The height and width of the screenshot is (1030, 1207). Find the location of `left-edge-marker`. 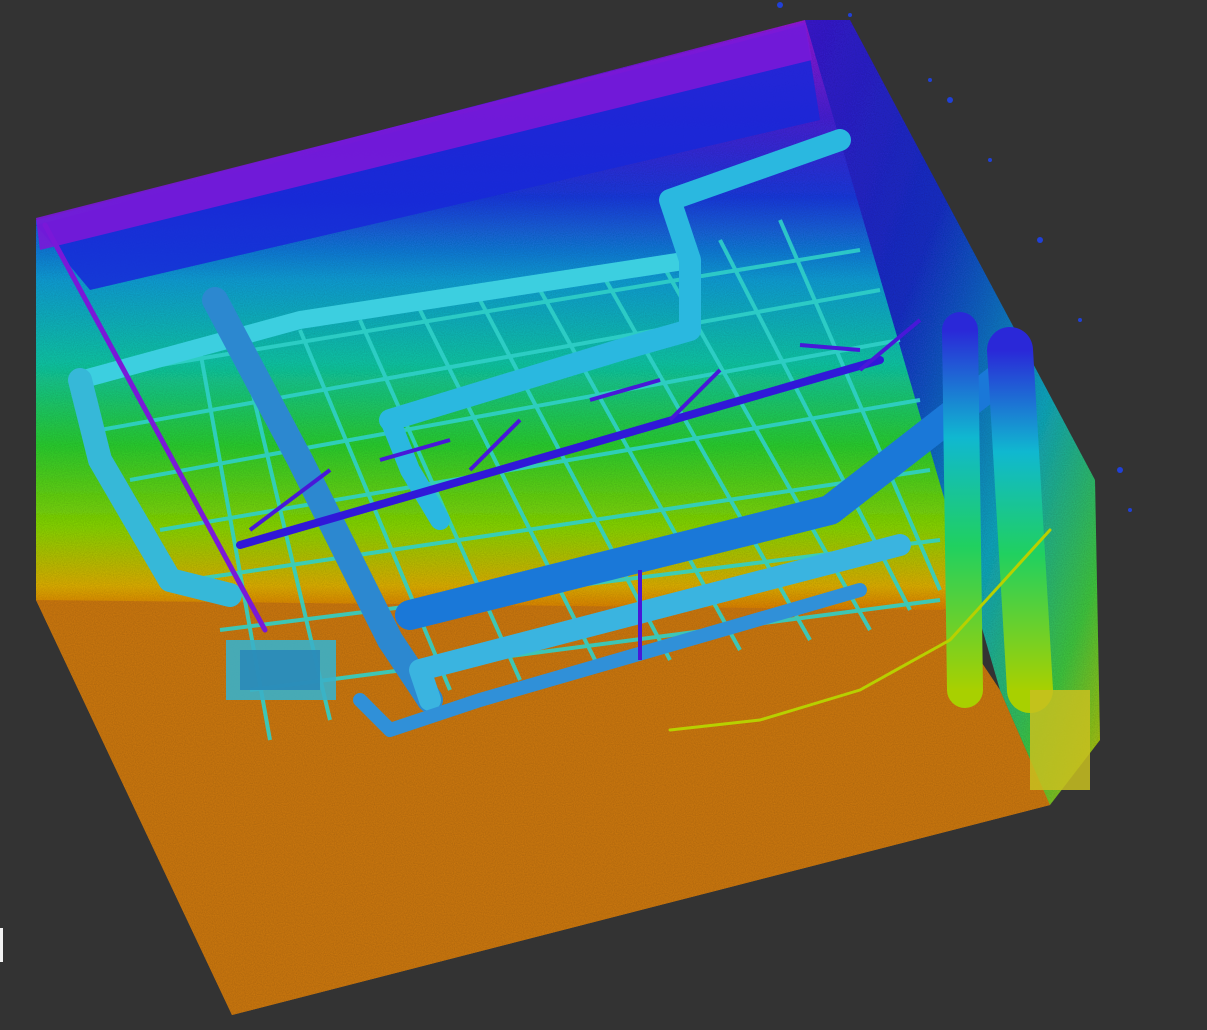

left-edge-marker is located at coordinates (1, 945).